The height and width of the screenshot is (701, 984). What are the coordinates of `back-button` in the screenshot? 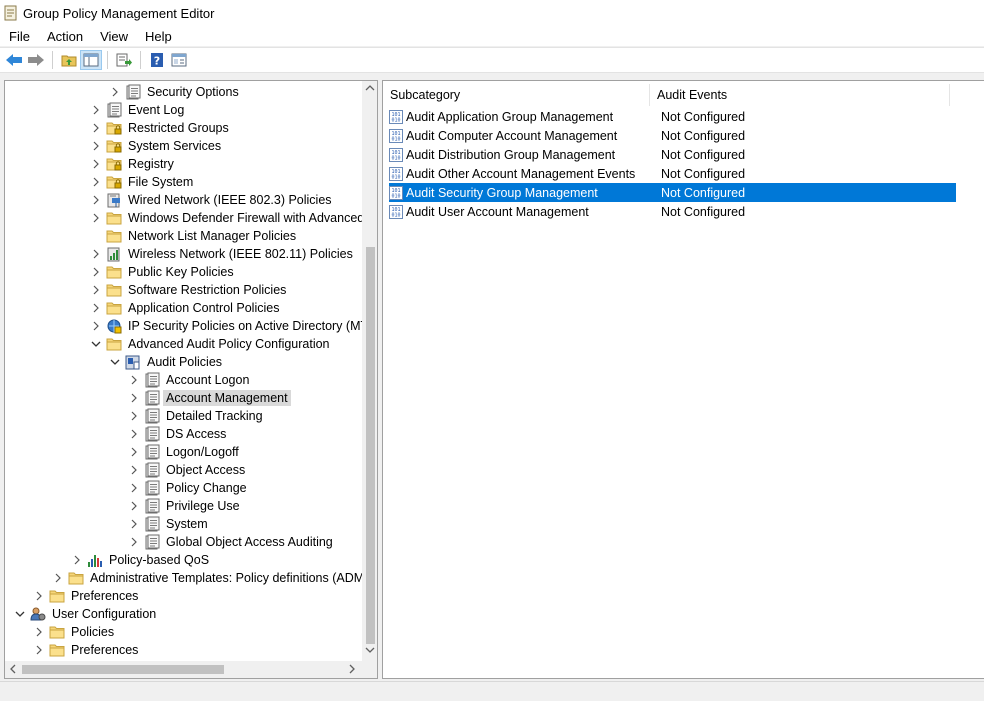 It's located at (14, 60).